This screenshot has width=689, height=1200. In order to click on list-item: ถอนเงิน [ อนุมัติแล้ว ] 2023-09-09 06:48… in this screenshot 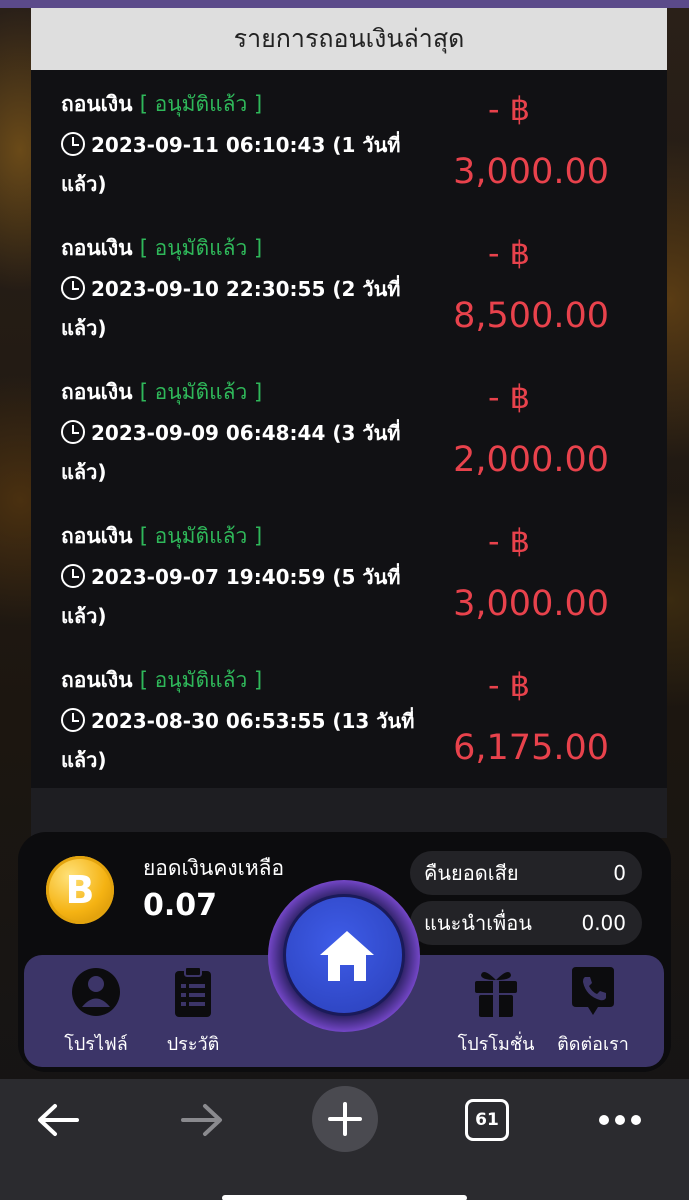, I will do `click(349, 430)`.